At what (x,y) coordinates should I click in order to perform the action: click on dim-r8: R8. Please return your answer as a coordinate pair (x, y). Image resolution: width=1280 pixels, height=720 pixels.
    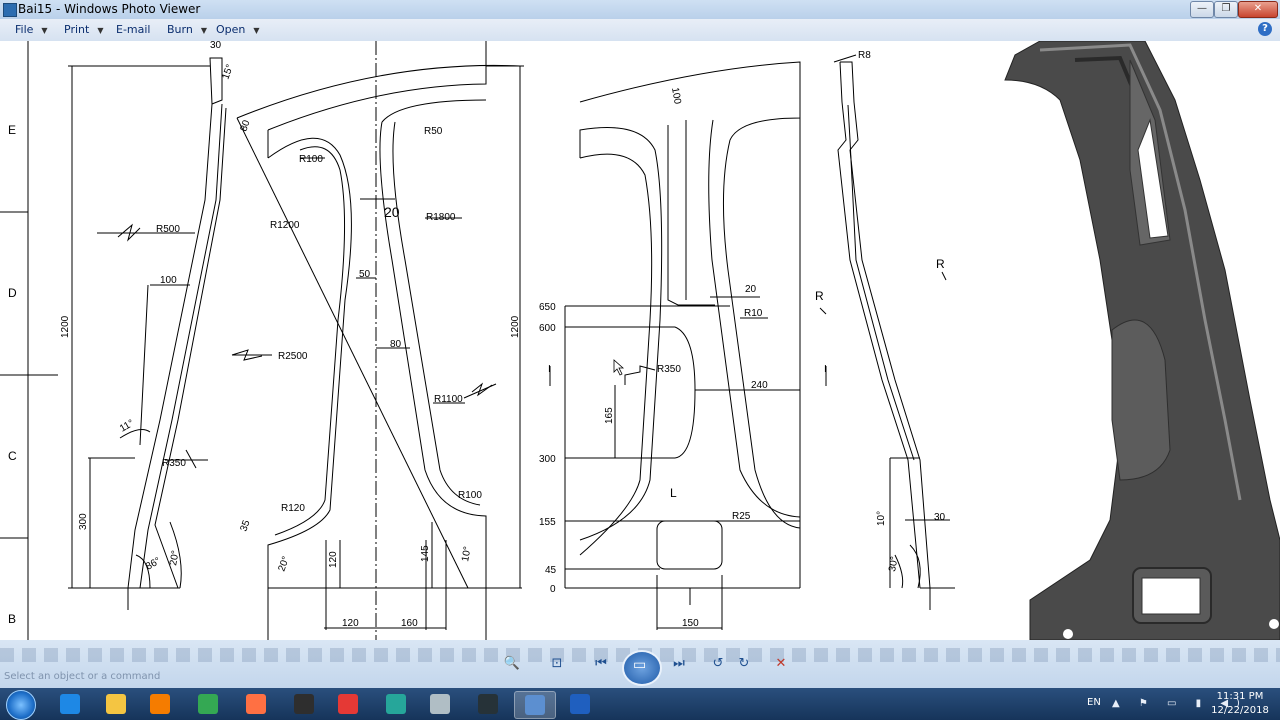
    Looking at the image, I should click on (864, 55).